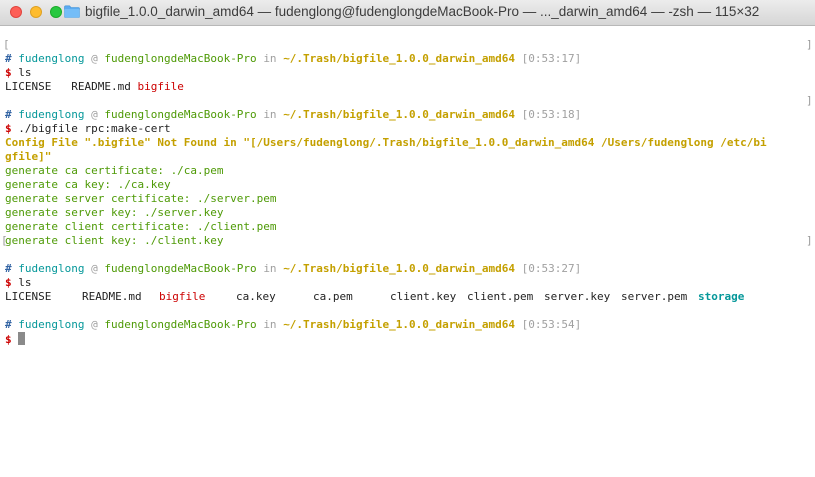 This screenshot has width=815, height=477. I want to click on window-controls, so click(36, 12).